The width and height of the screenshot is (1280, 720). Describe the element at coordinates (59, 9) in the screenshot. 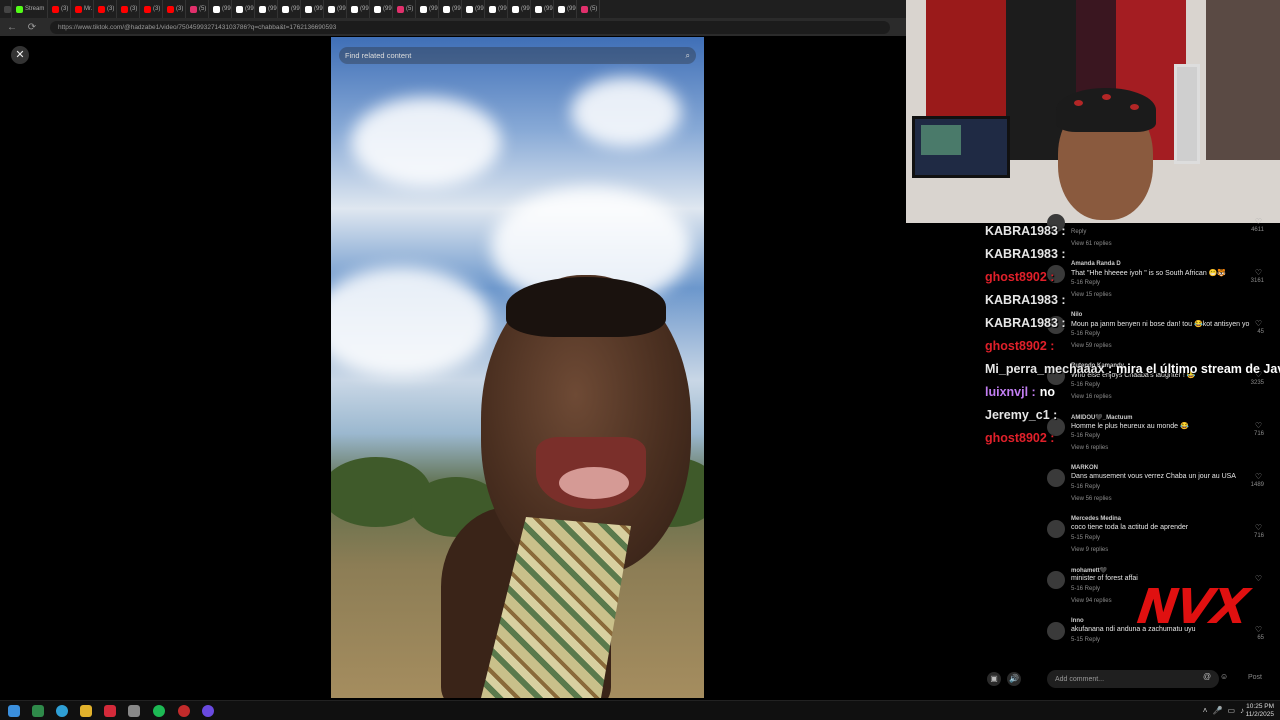

I see `browser-tab: (3) Har` at that location.